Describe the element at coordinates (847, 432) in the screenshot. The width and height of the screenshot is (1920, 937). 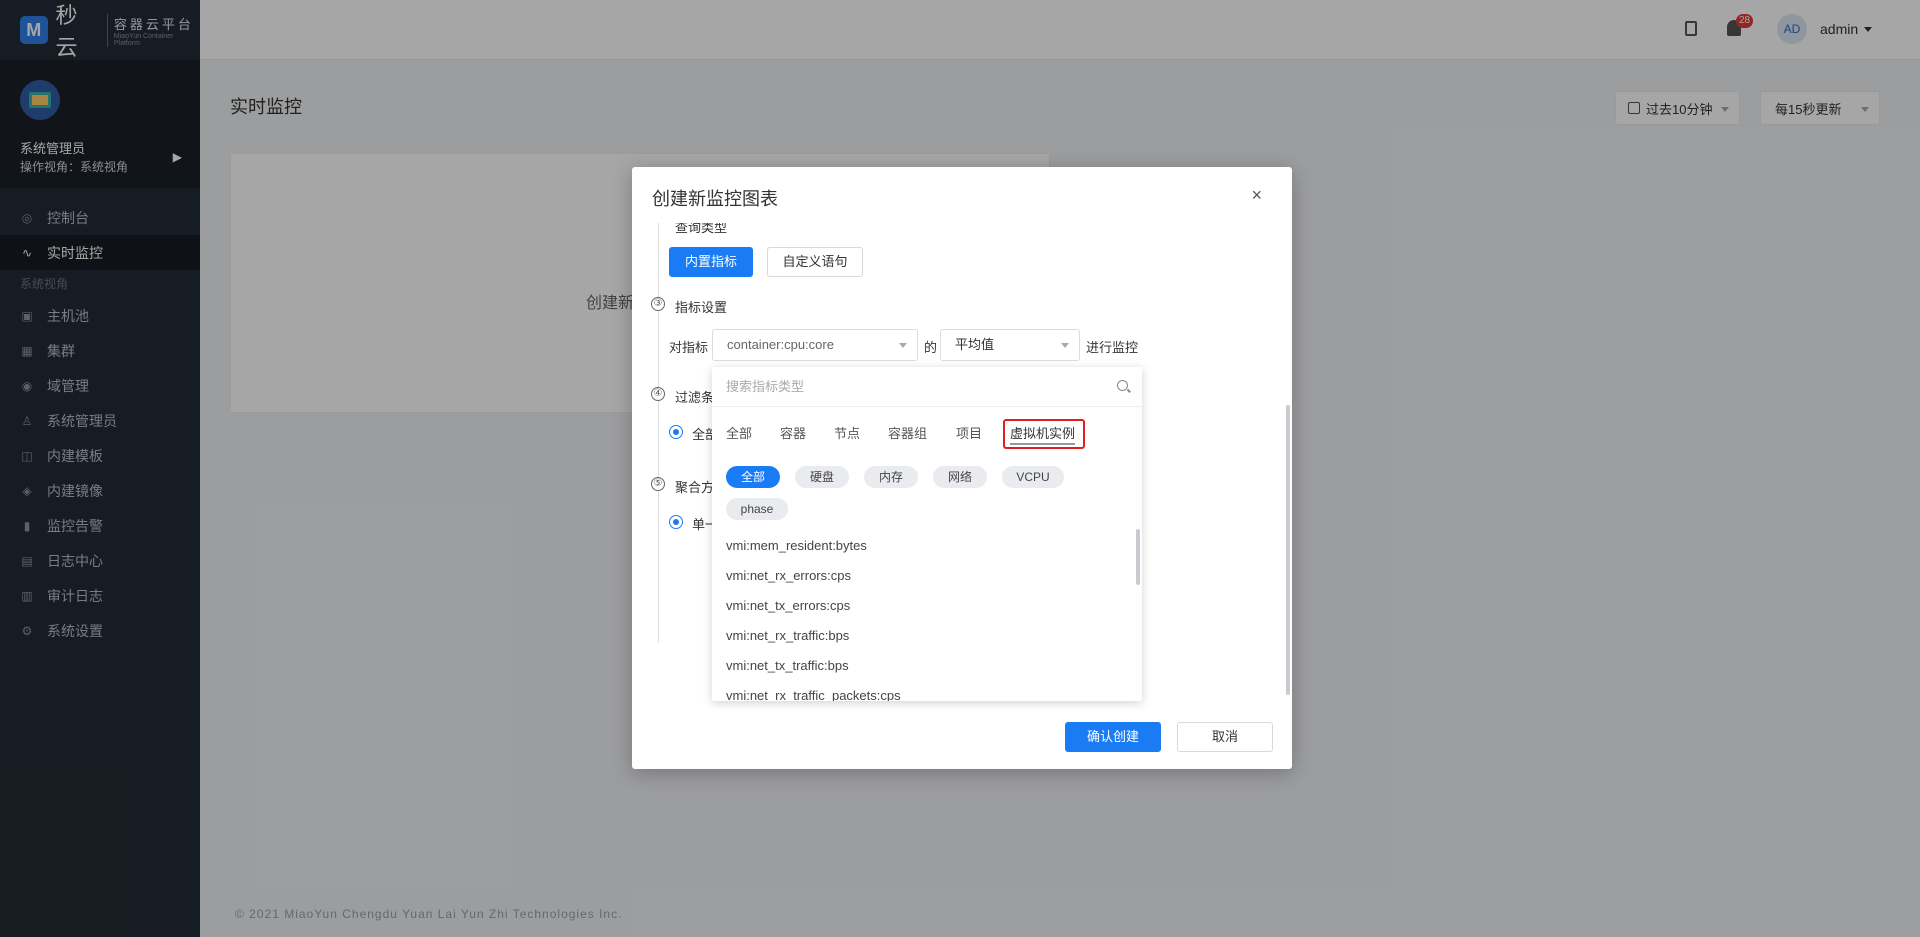
I see `tab-node: 节点` at that location.